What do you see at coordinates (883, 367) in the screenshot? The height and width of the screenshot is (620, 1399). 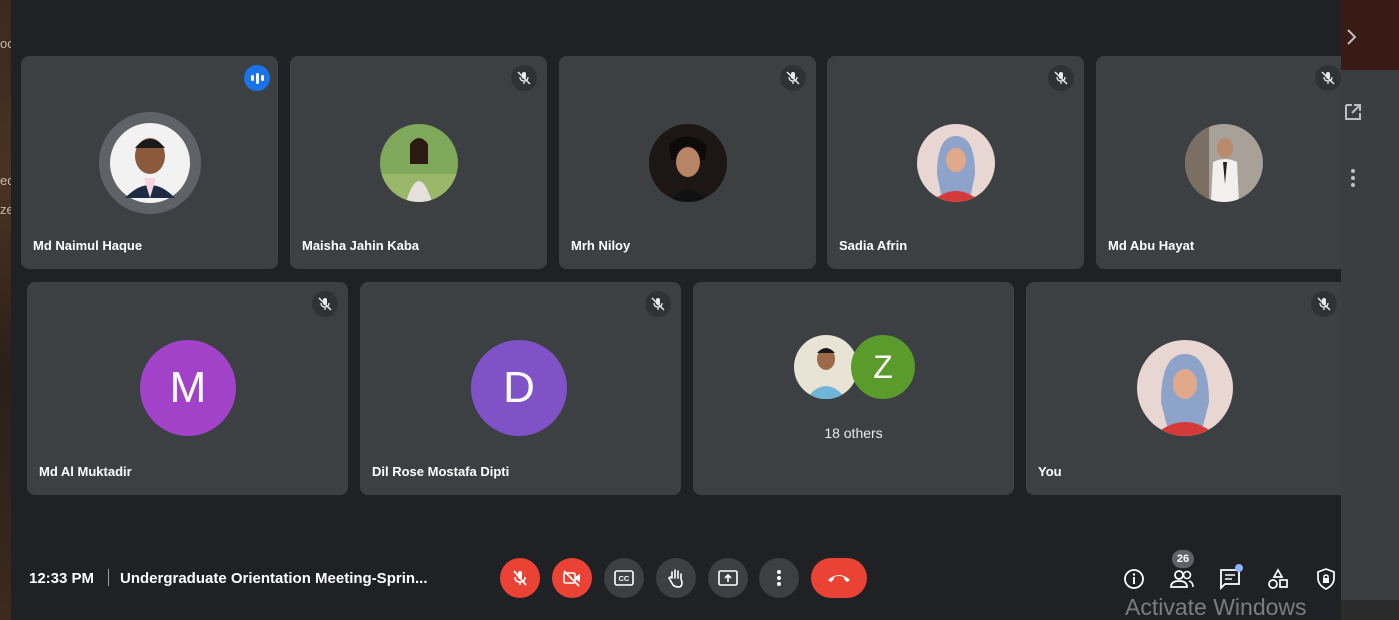 I see `avatar: Z` at bounding box center [883, 367].